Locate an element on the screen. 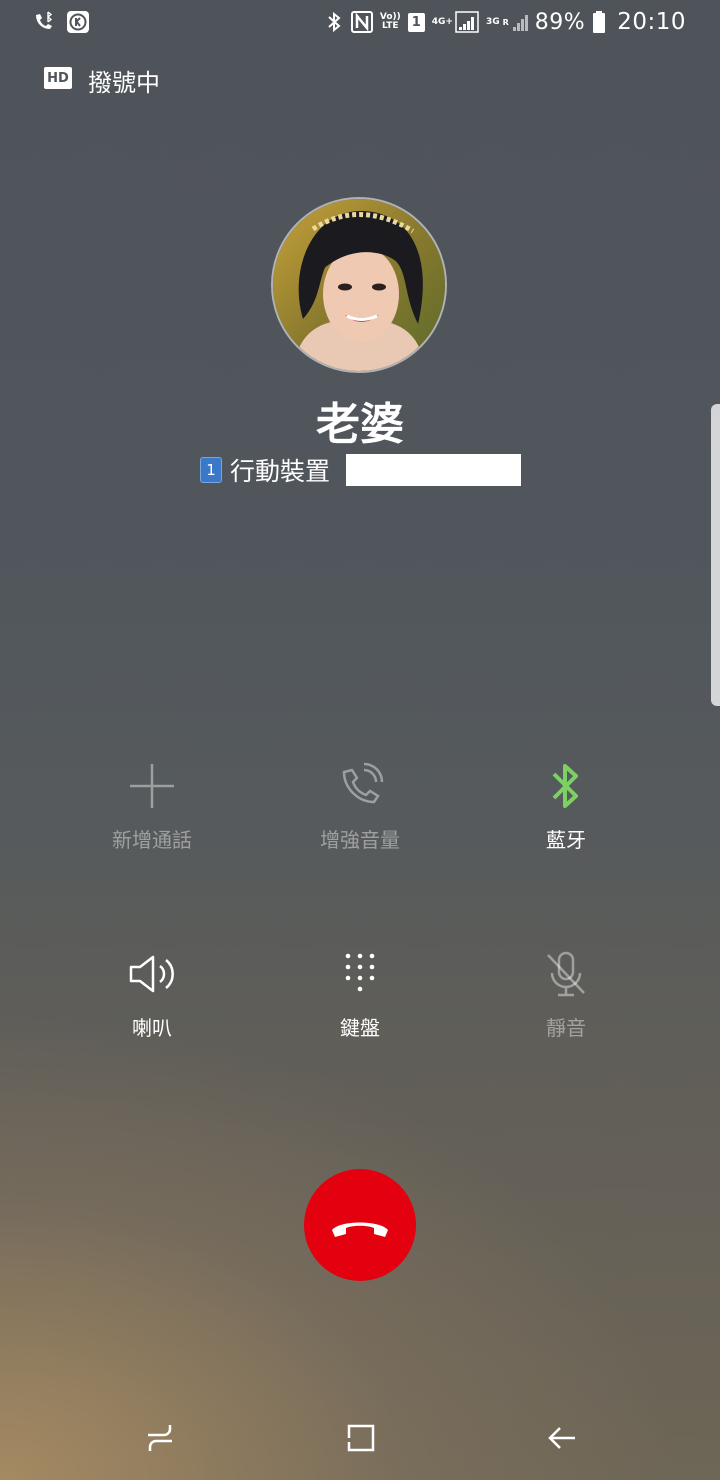 The height and width of the screenshot is (1480, 720). back-arrow-icon is located at coordinates (562, 1438).